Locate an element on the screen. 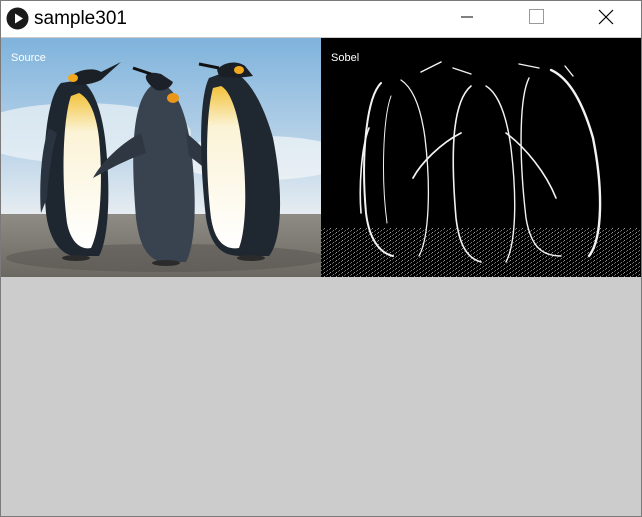  maximize-icon is located at coordinates (536, 19).